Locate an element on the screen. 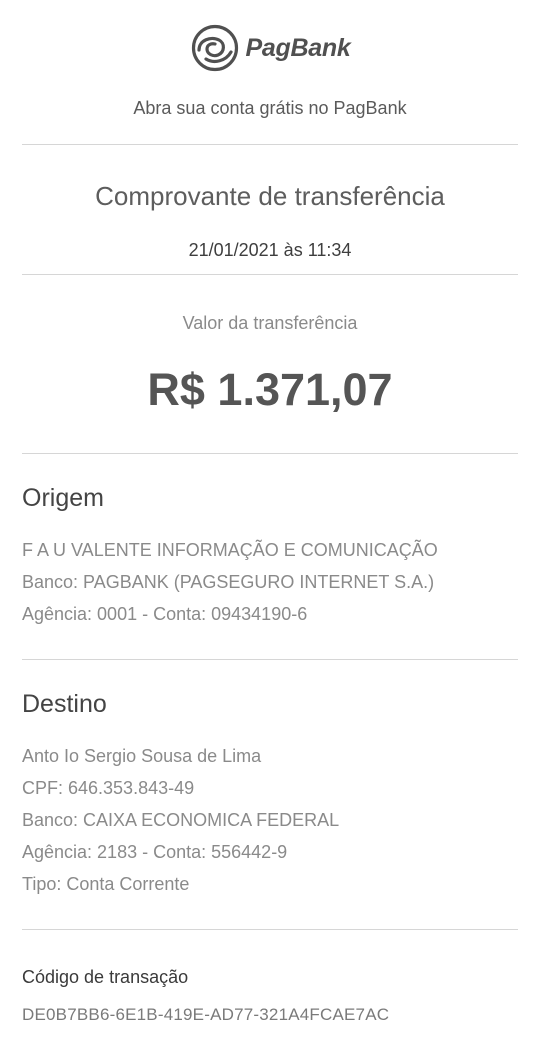 This screenshot has width=540, height=1062. amount-label: Valor da transferência is located at coordinates (270, 323).